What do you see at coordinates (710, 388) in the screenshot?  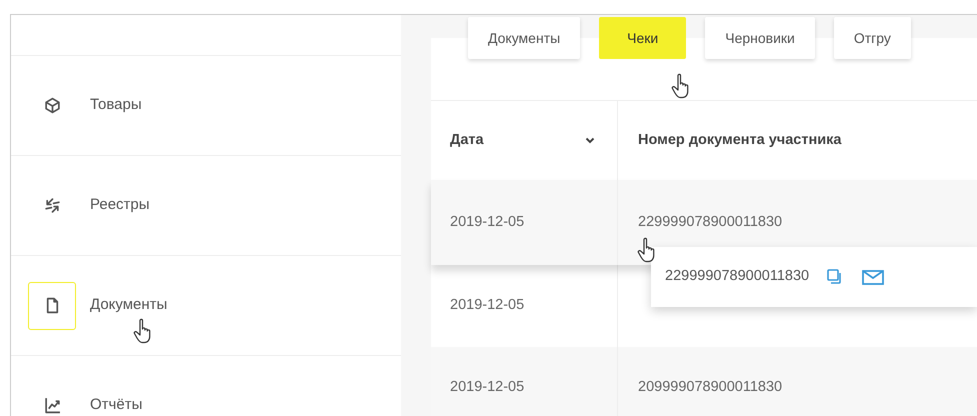 I see `table-cell-text: 209999078900011830` at bounding box center [710, 388].